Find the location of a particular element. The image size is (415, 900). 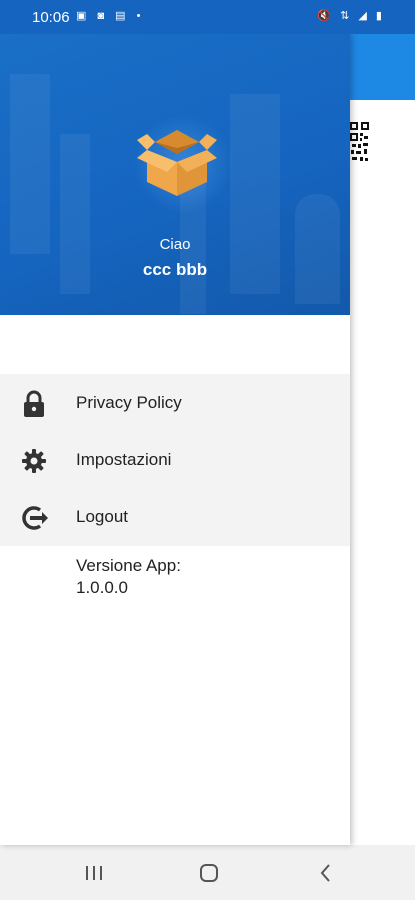

background-toolbar is located at coordinates (382, 67).